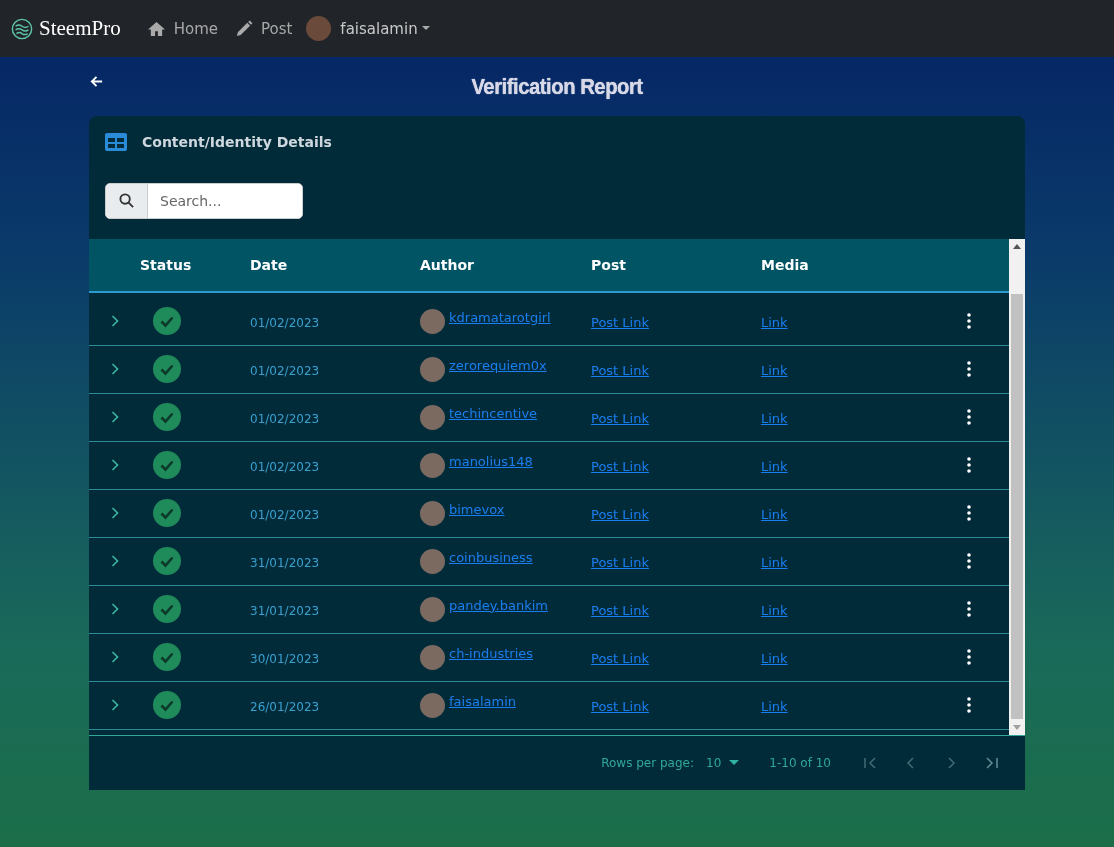 The image size is (1114, 847). Describe the element at coordinates (285, 658) in the screenshot. I see `date-text: 30/01/2023` at that location.